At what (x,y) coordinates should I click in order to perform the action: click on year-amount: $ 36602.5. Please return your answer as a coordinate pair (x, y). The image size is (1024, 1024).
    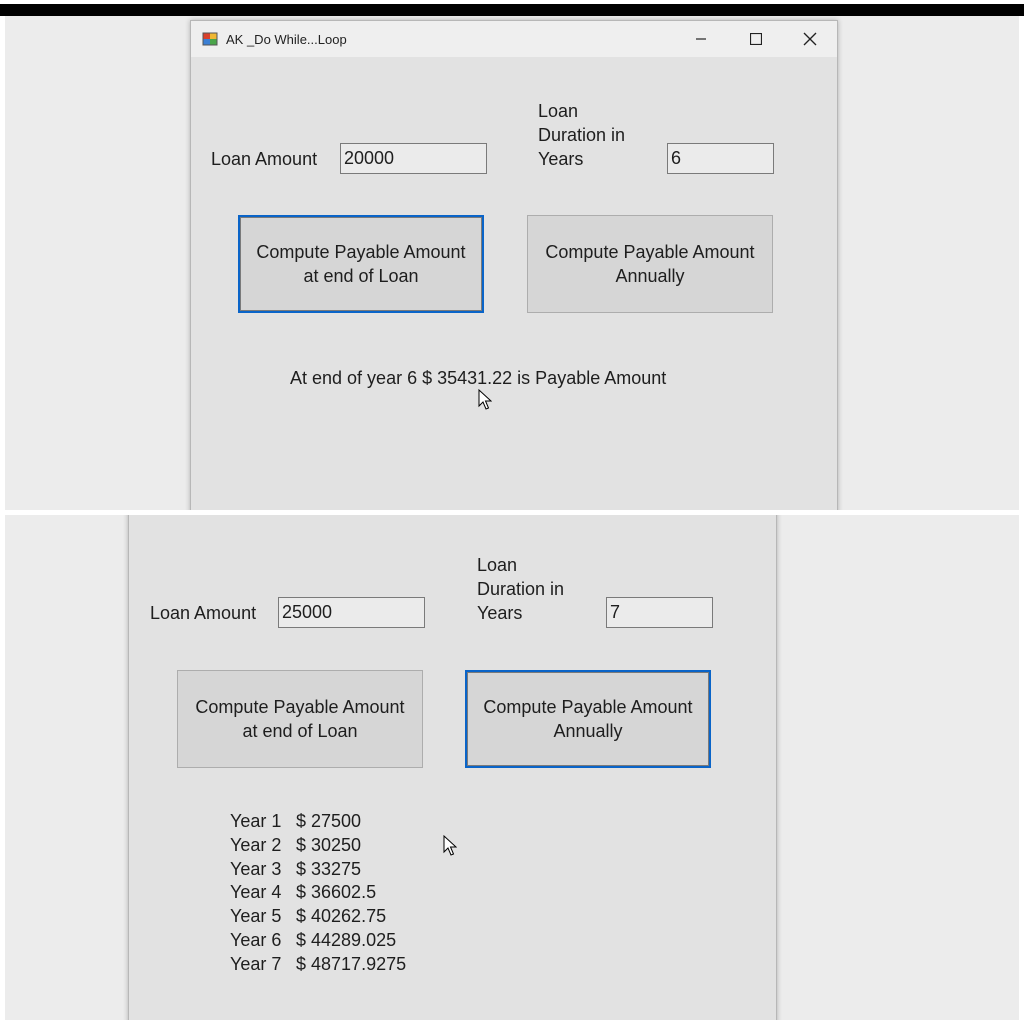
    Looking at the image, I should click on (336, 892).